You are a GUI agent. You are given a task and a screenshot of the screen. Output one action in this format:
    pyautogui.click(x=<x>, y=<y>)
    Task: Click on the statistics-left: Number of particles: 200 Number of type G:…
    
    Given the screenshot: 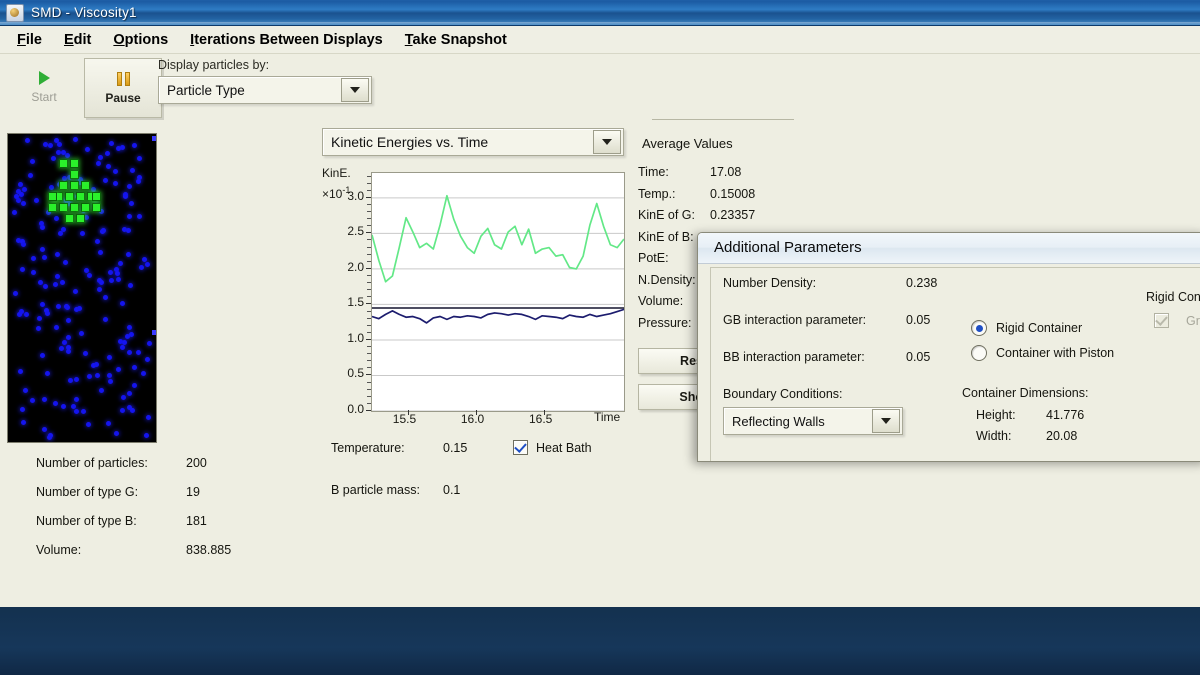 What is the action you would take?
    pyautogui.click(x=133, y=514)
    